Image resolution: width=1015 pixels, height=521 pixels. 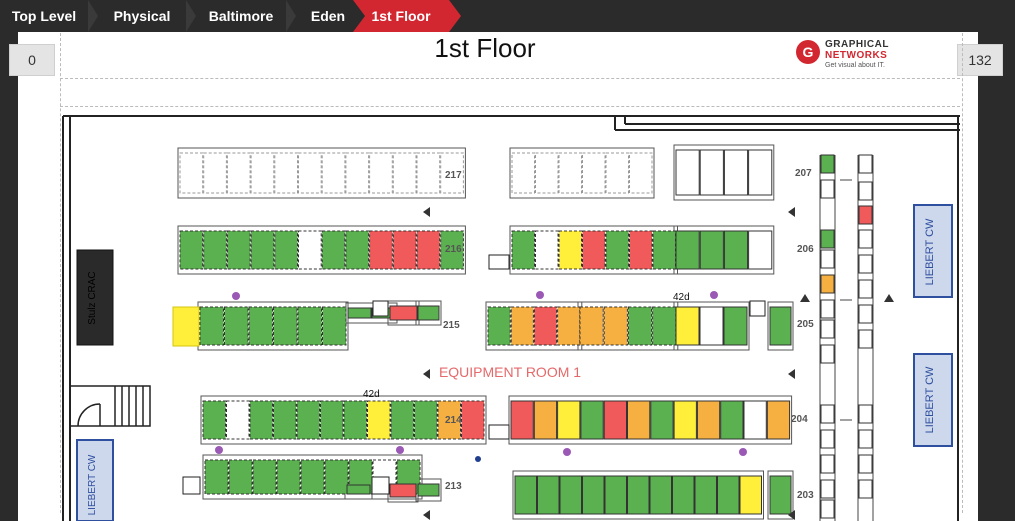 I want to click on liebert-cw-left: LIEBERT CW, so click(x=95, y=480).